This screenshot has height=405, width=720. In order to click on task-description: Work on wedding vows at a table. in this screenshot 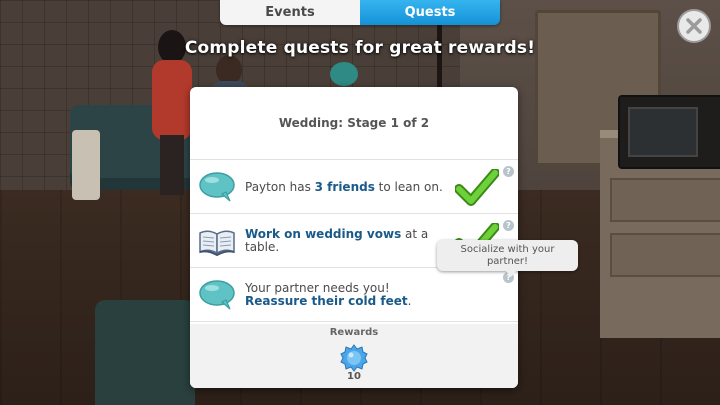, I will do `click(345, 241)`.